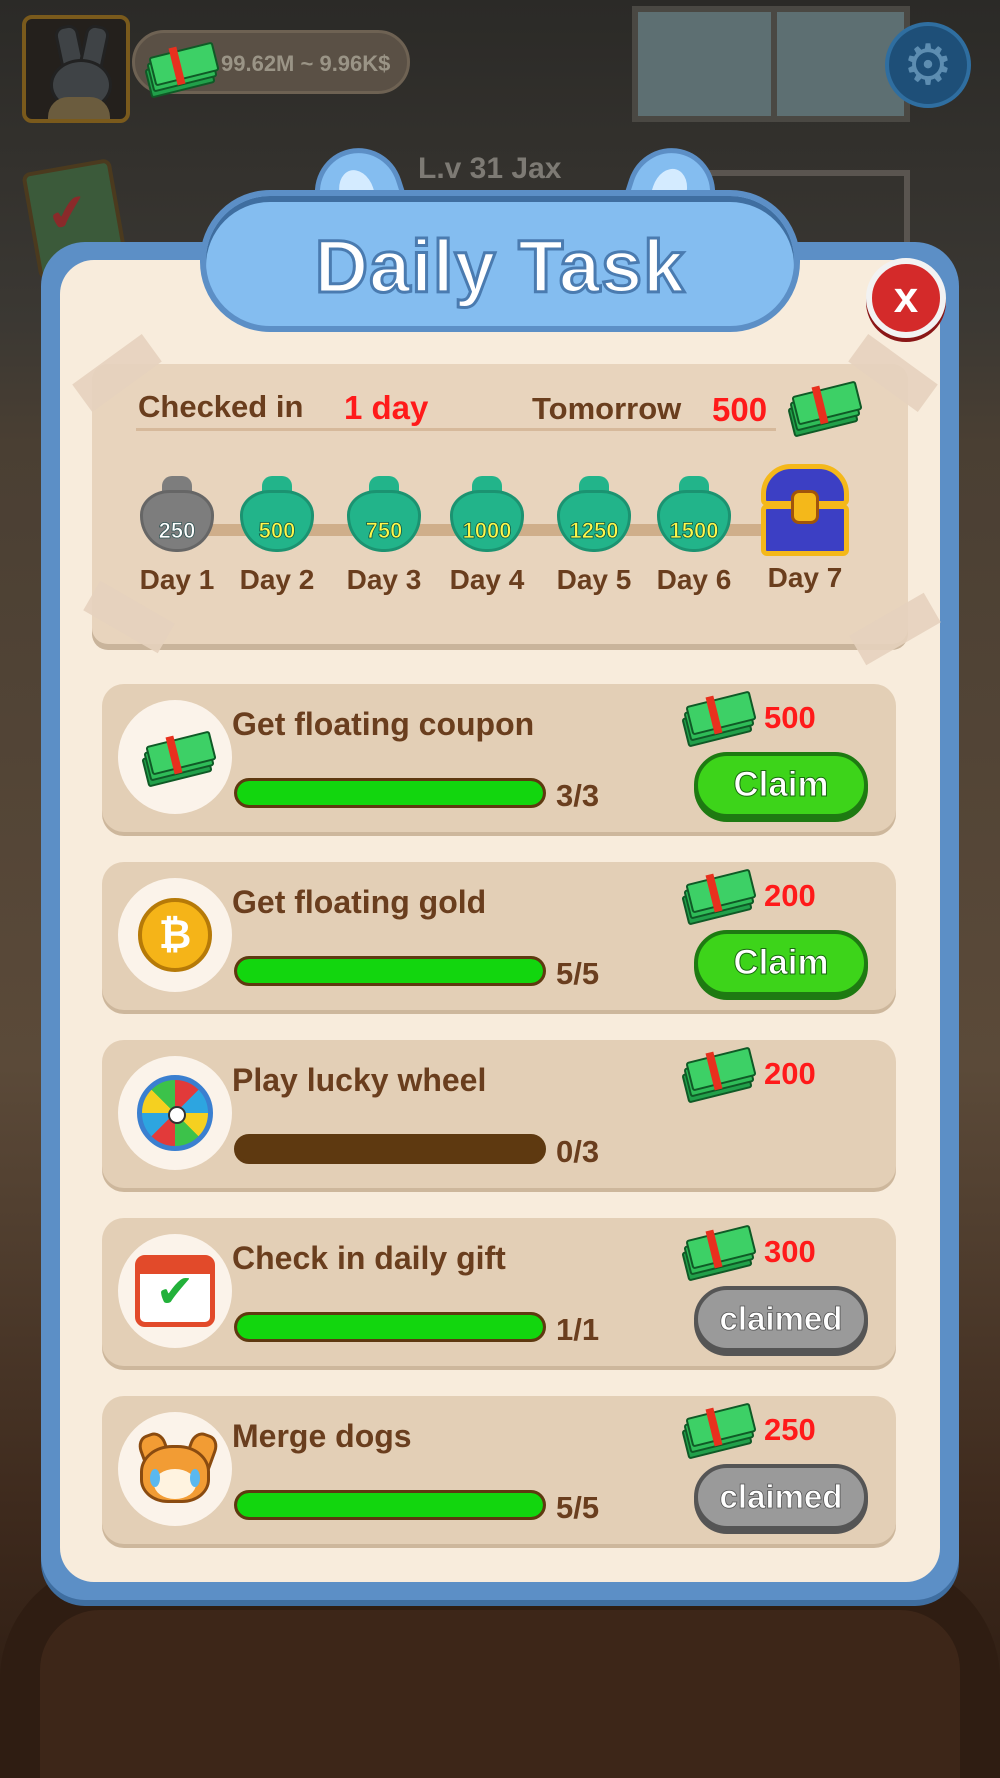 The image size is (1000, 1778). Describe the element at coordinates (499, 936) in the screenshot. I see `task-row: ₿ Get floating gold 5/5 200 Claim` at that location.